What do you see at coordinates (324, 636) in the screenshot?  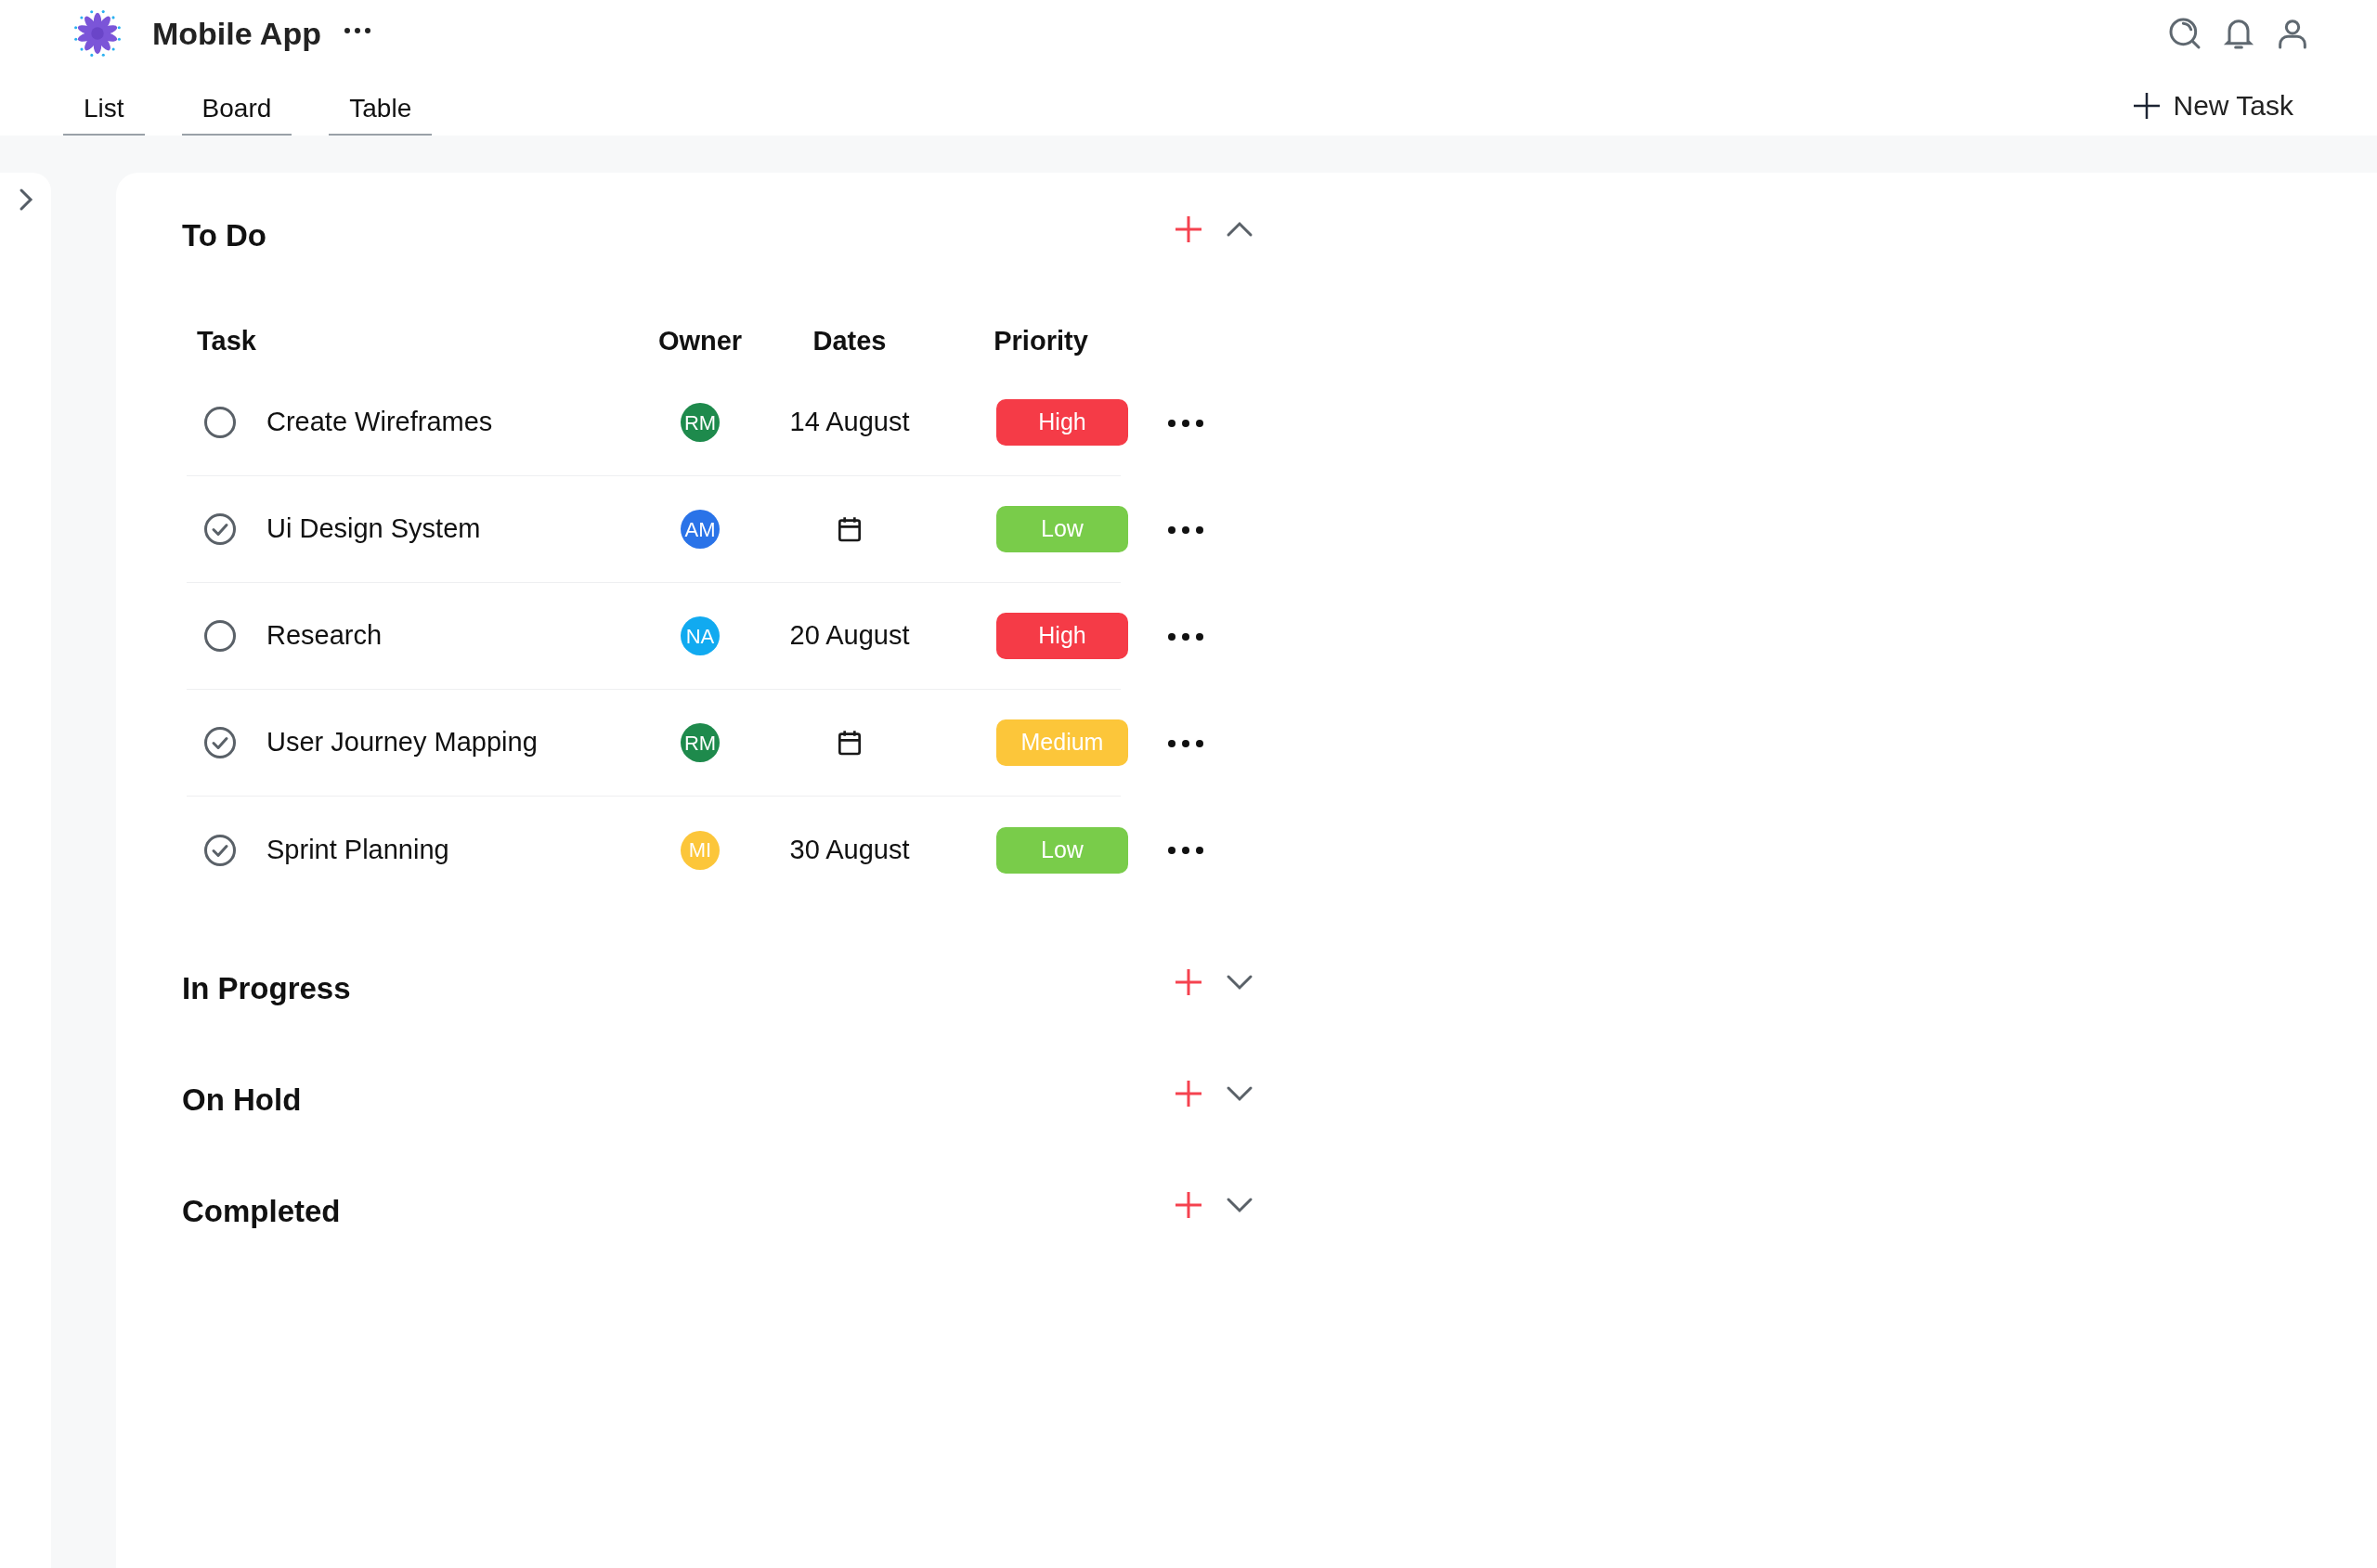 I see `task-name: Research` at bounding box center [324, 636].